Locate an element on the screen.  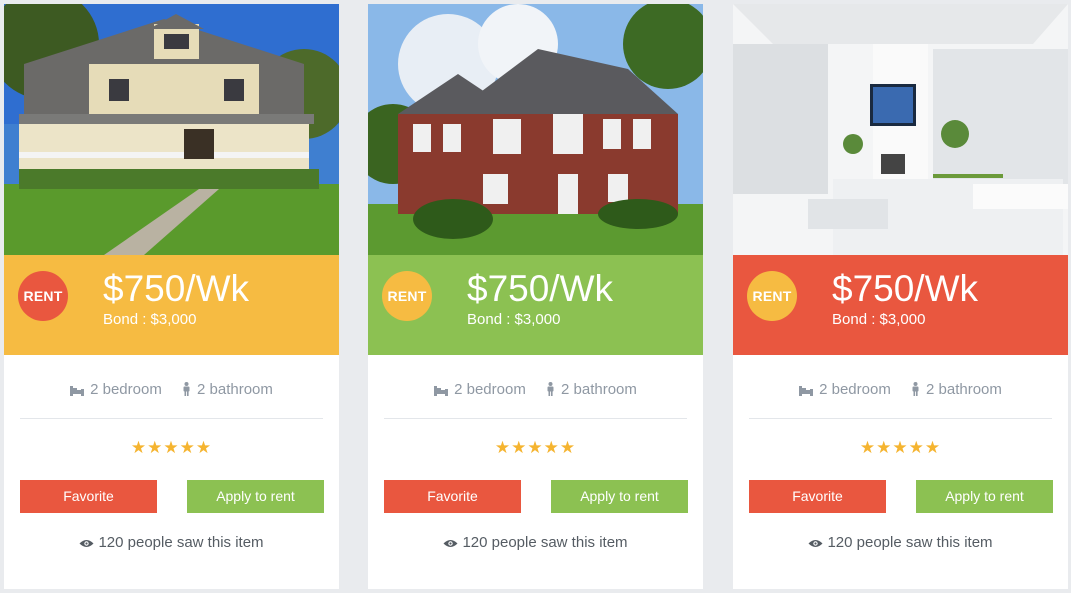
property-photo-brick-house is located at coordinates (535, 129).